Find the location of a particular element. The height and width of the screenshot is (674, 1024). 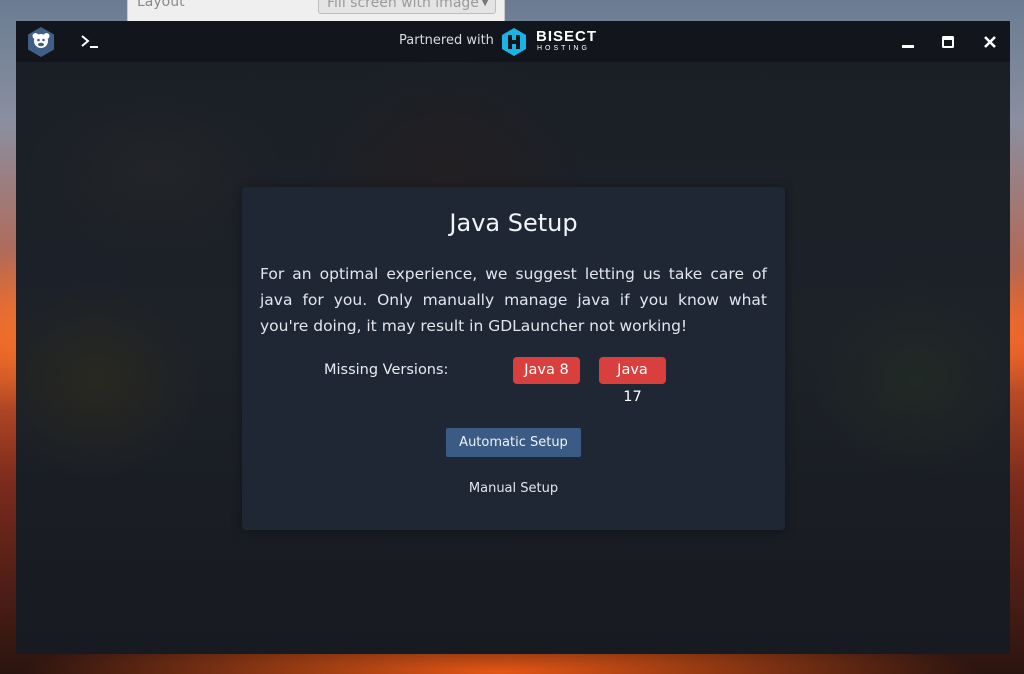

missing-versions-label: Missing Versions: is located at coordinates (386, 370).